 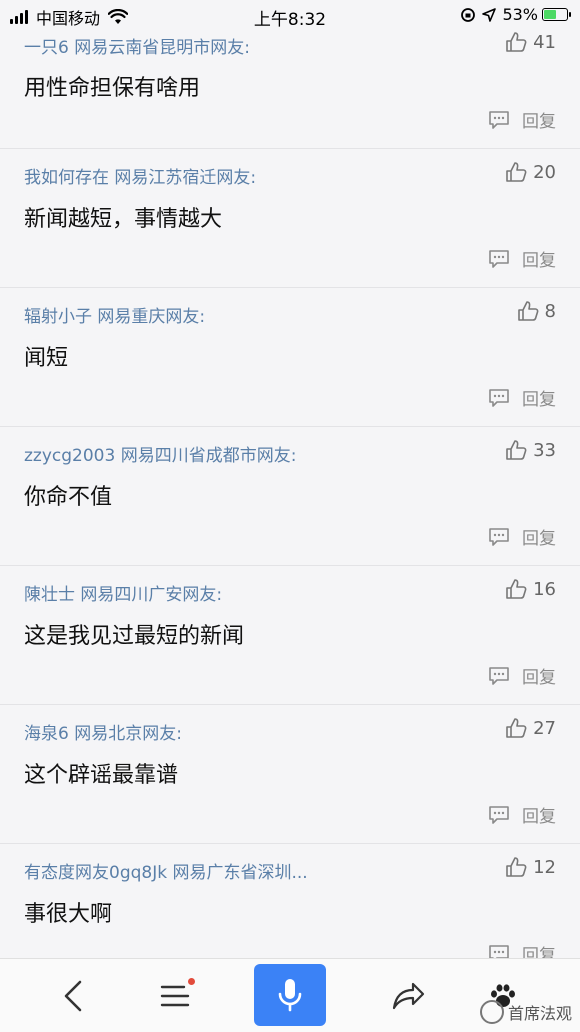 I want to click on comment-text: 新闻越短，事情越大, so click(x=123, y=219).